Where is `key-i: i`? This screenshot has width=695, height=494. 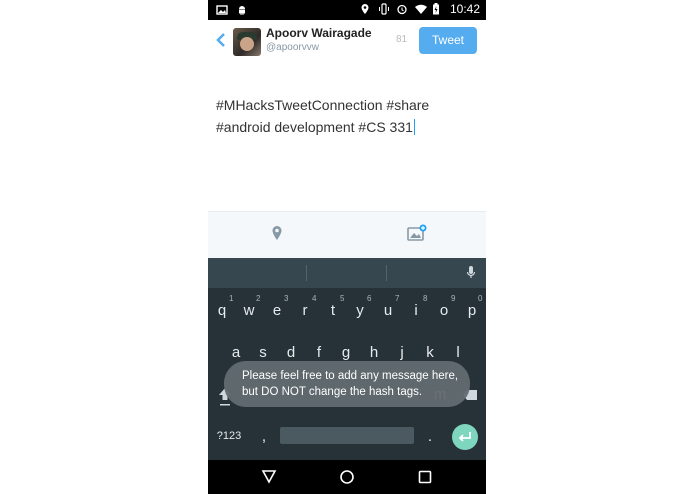 key-i: i is located at coordinates (416, 310).